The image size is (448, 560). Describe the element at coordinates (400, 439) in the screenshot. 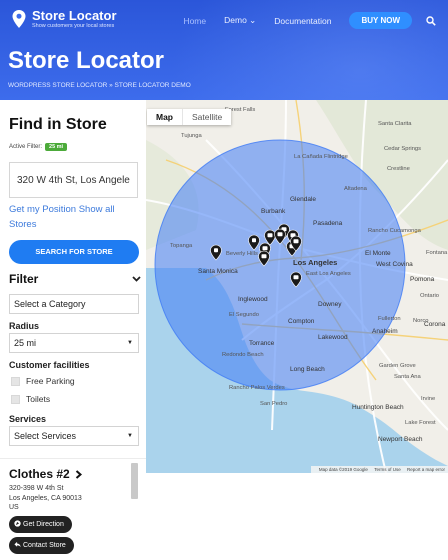

I see `map-label: Newport Beach` at that location.